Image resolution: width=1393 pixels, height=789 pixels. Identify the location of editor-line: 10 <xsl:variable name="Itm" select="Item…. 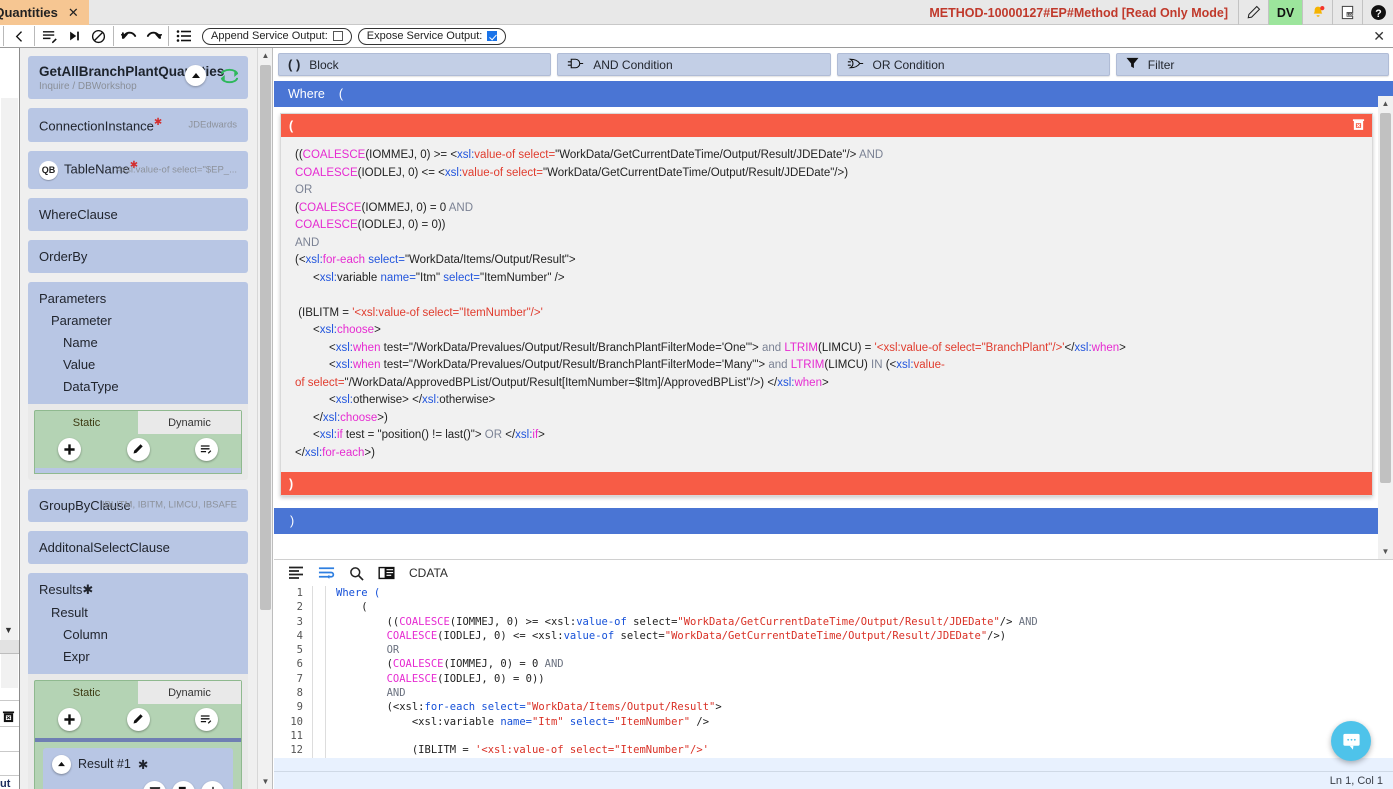
(833, 721).